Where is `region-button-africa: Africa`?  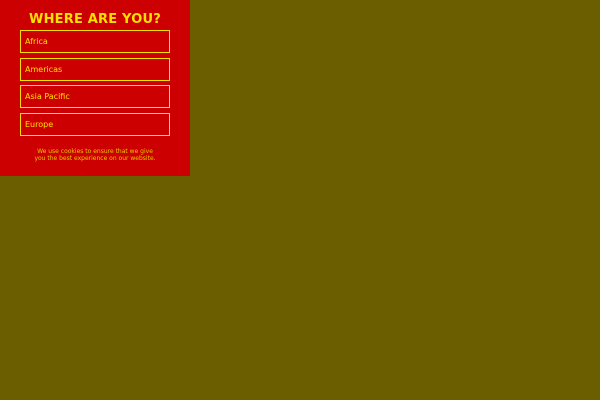
region-button-africa: Africa is located at coordinates (95, 41).